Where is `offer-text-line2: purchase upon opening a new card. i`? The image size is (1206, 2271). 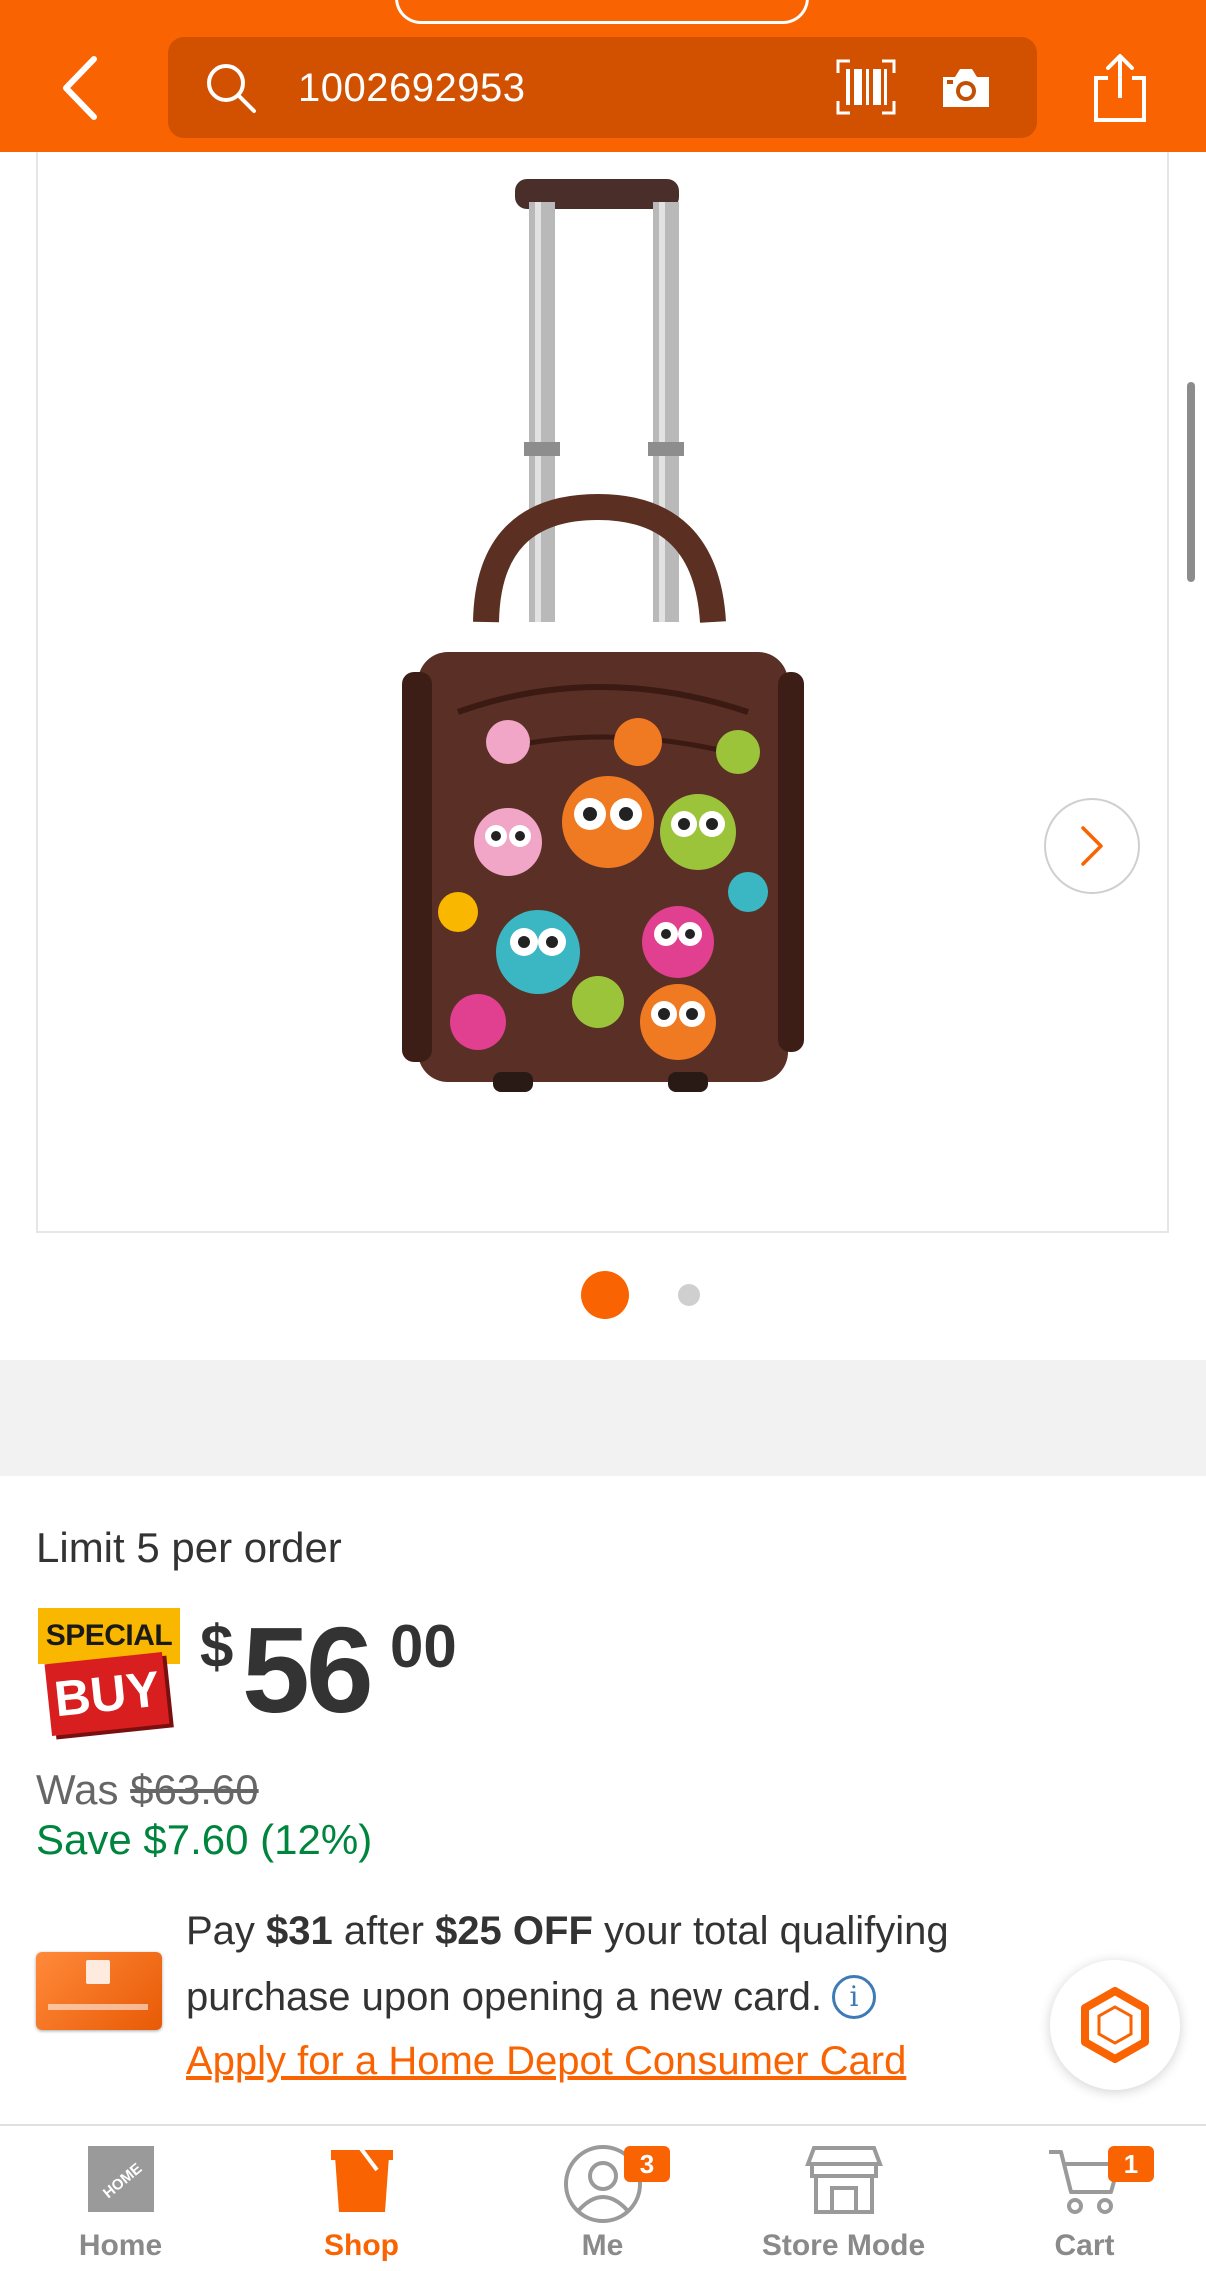
offer-text-line2: purchase upon opening a new card. i is located at coordinates (531, 1997).